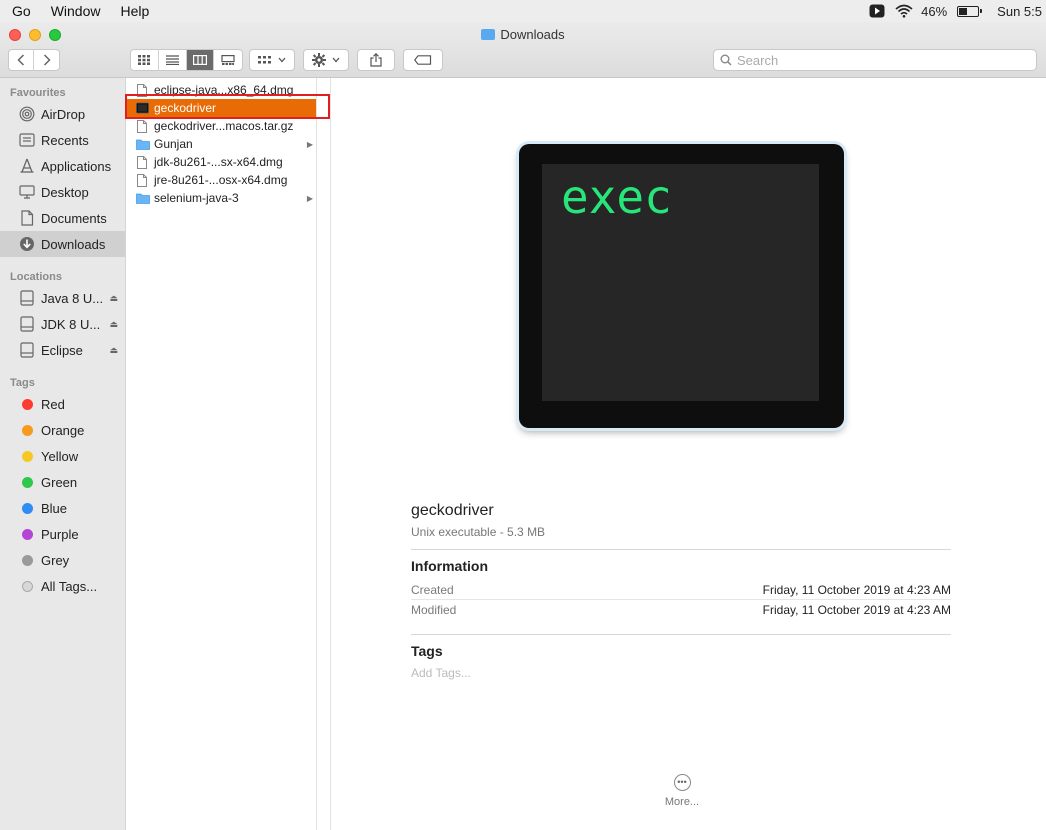 The height and width of the screenshot is (830, 1046). Describe the element at coordinates (449, 566) in the screenshot. I see `information-heading: Information` at that location.